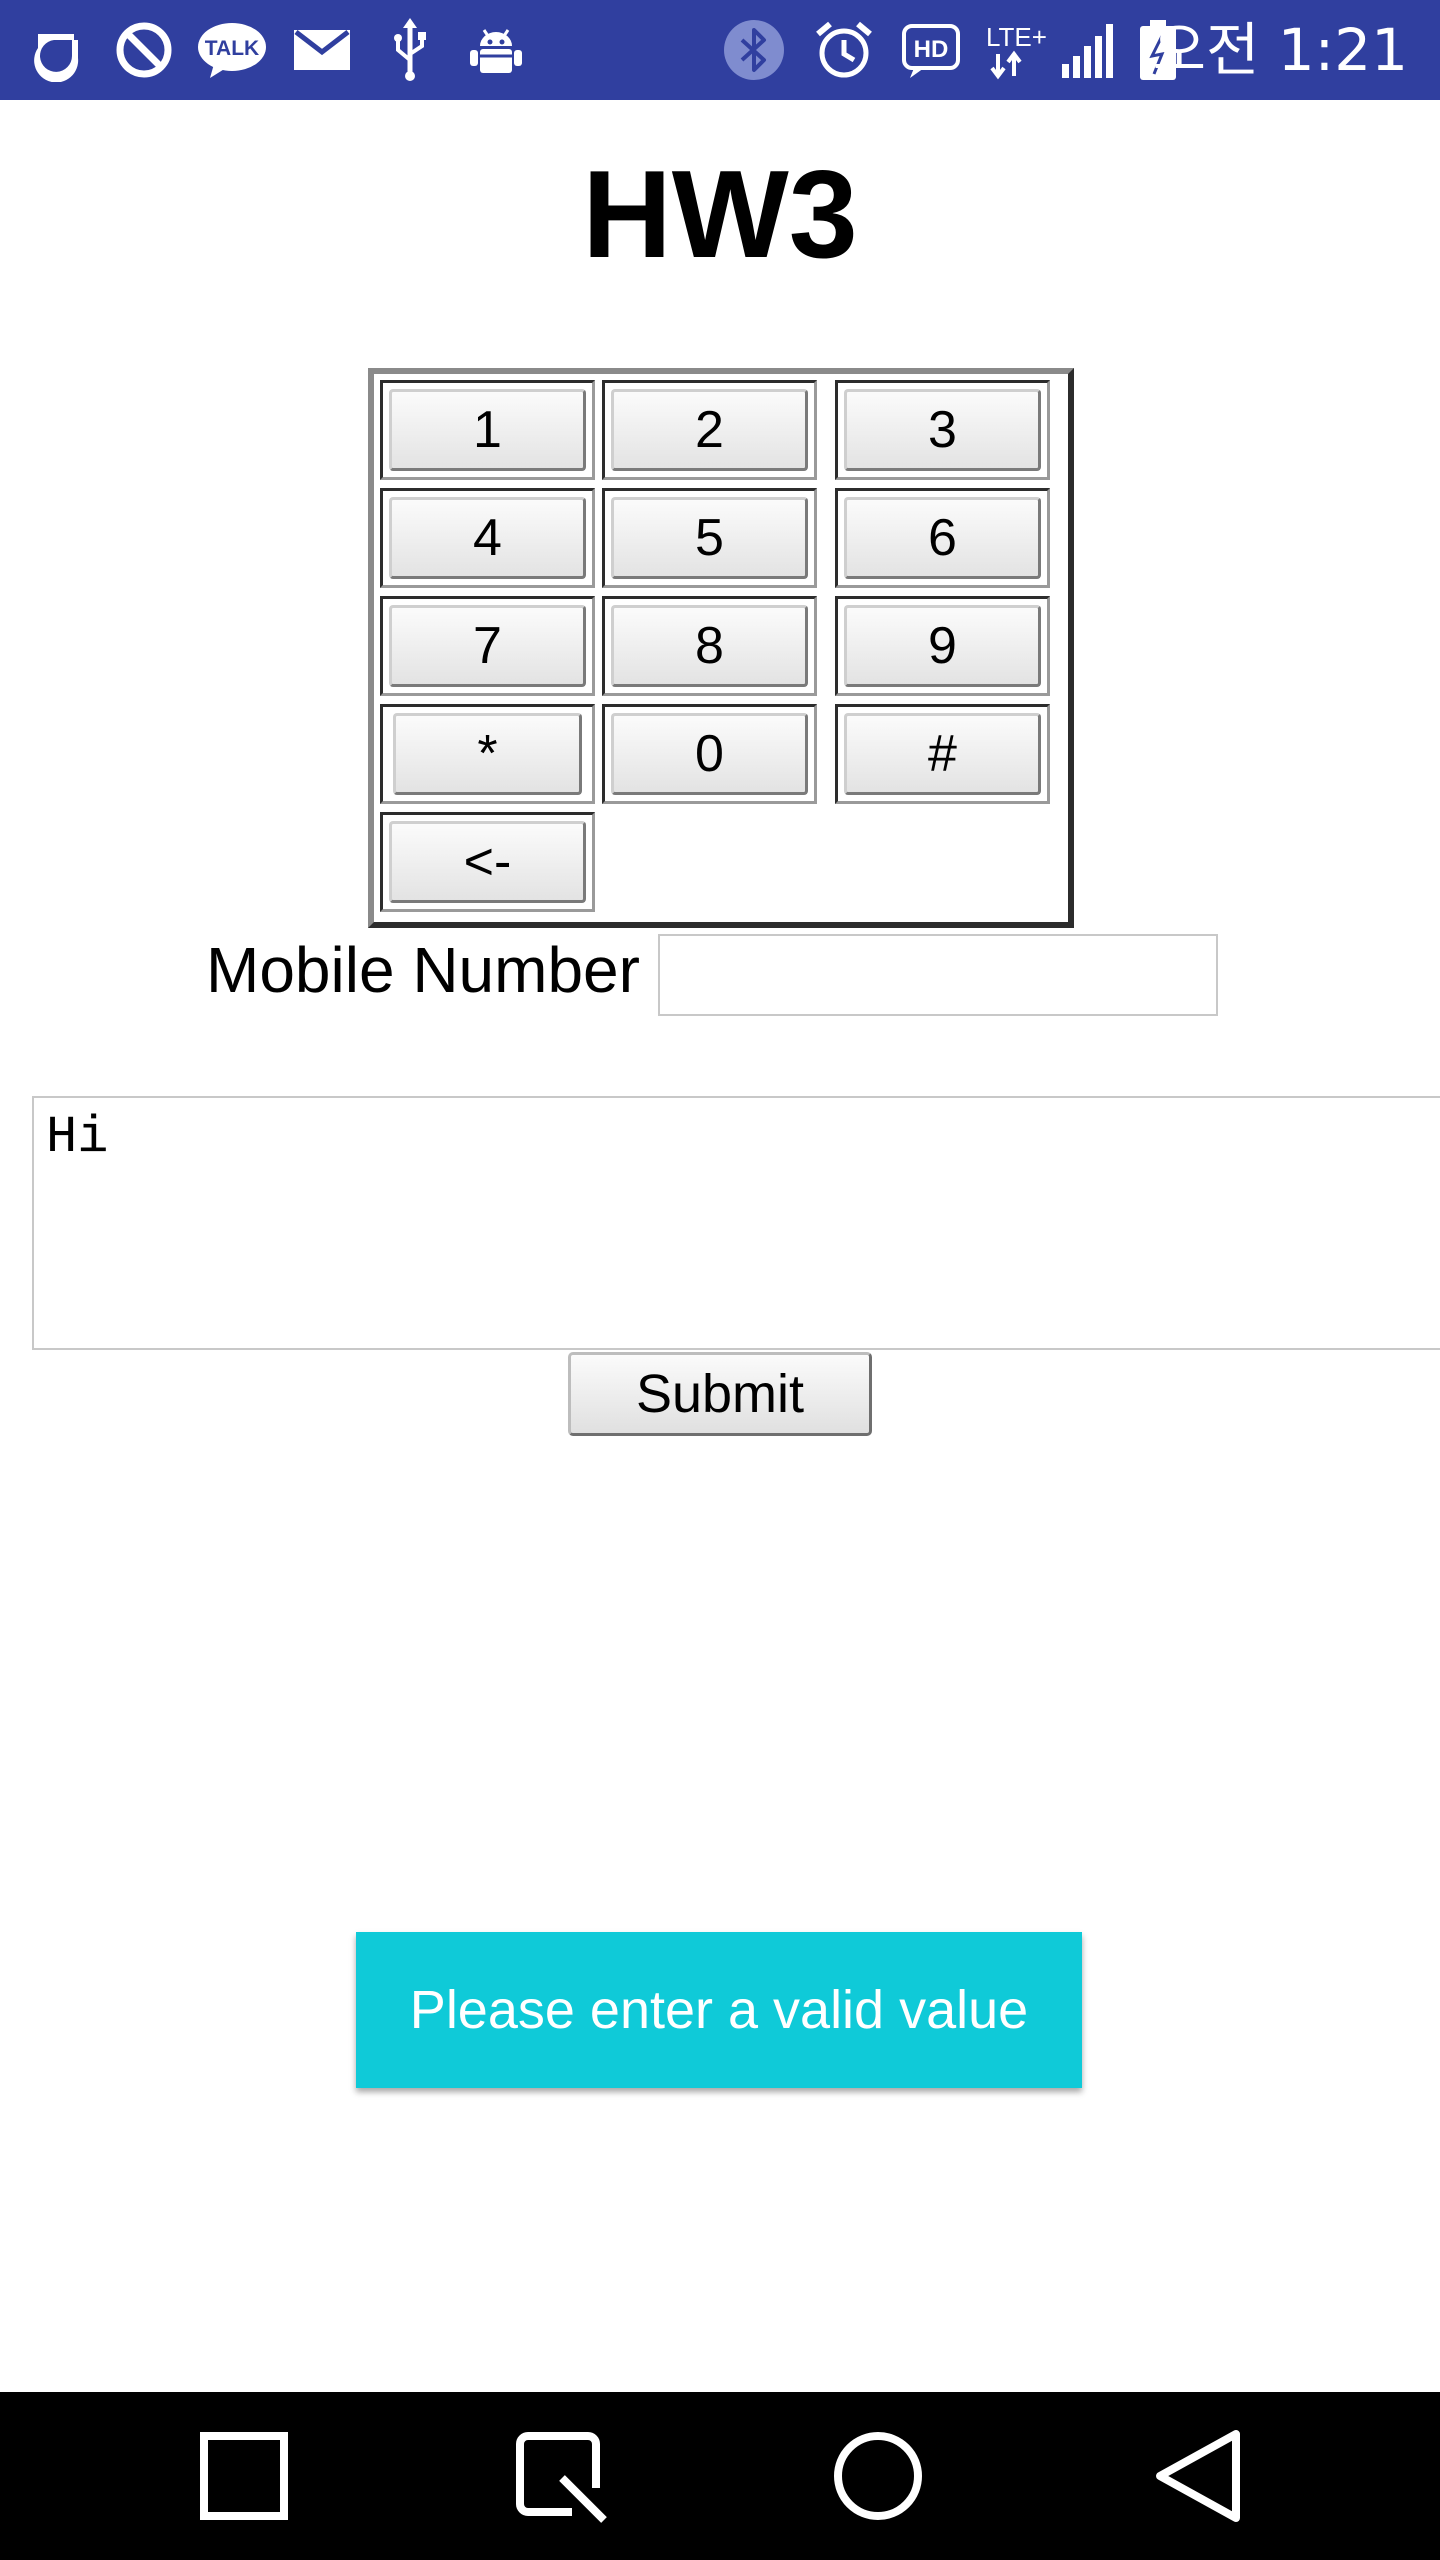 The height and width of the screenshot is (2560, 1440). Describe the element at coordinates (560, 2476) in the screenshot. I see `qslide-icon` at that location.